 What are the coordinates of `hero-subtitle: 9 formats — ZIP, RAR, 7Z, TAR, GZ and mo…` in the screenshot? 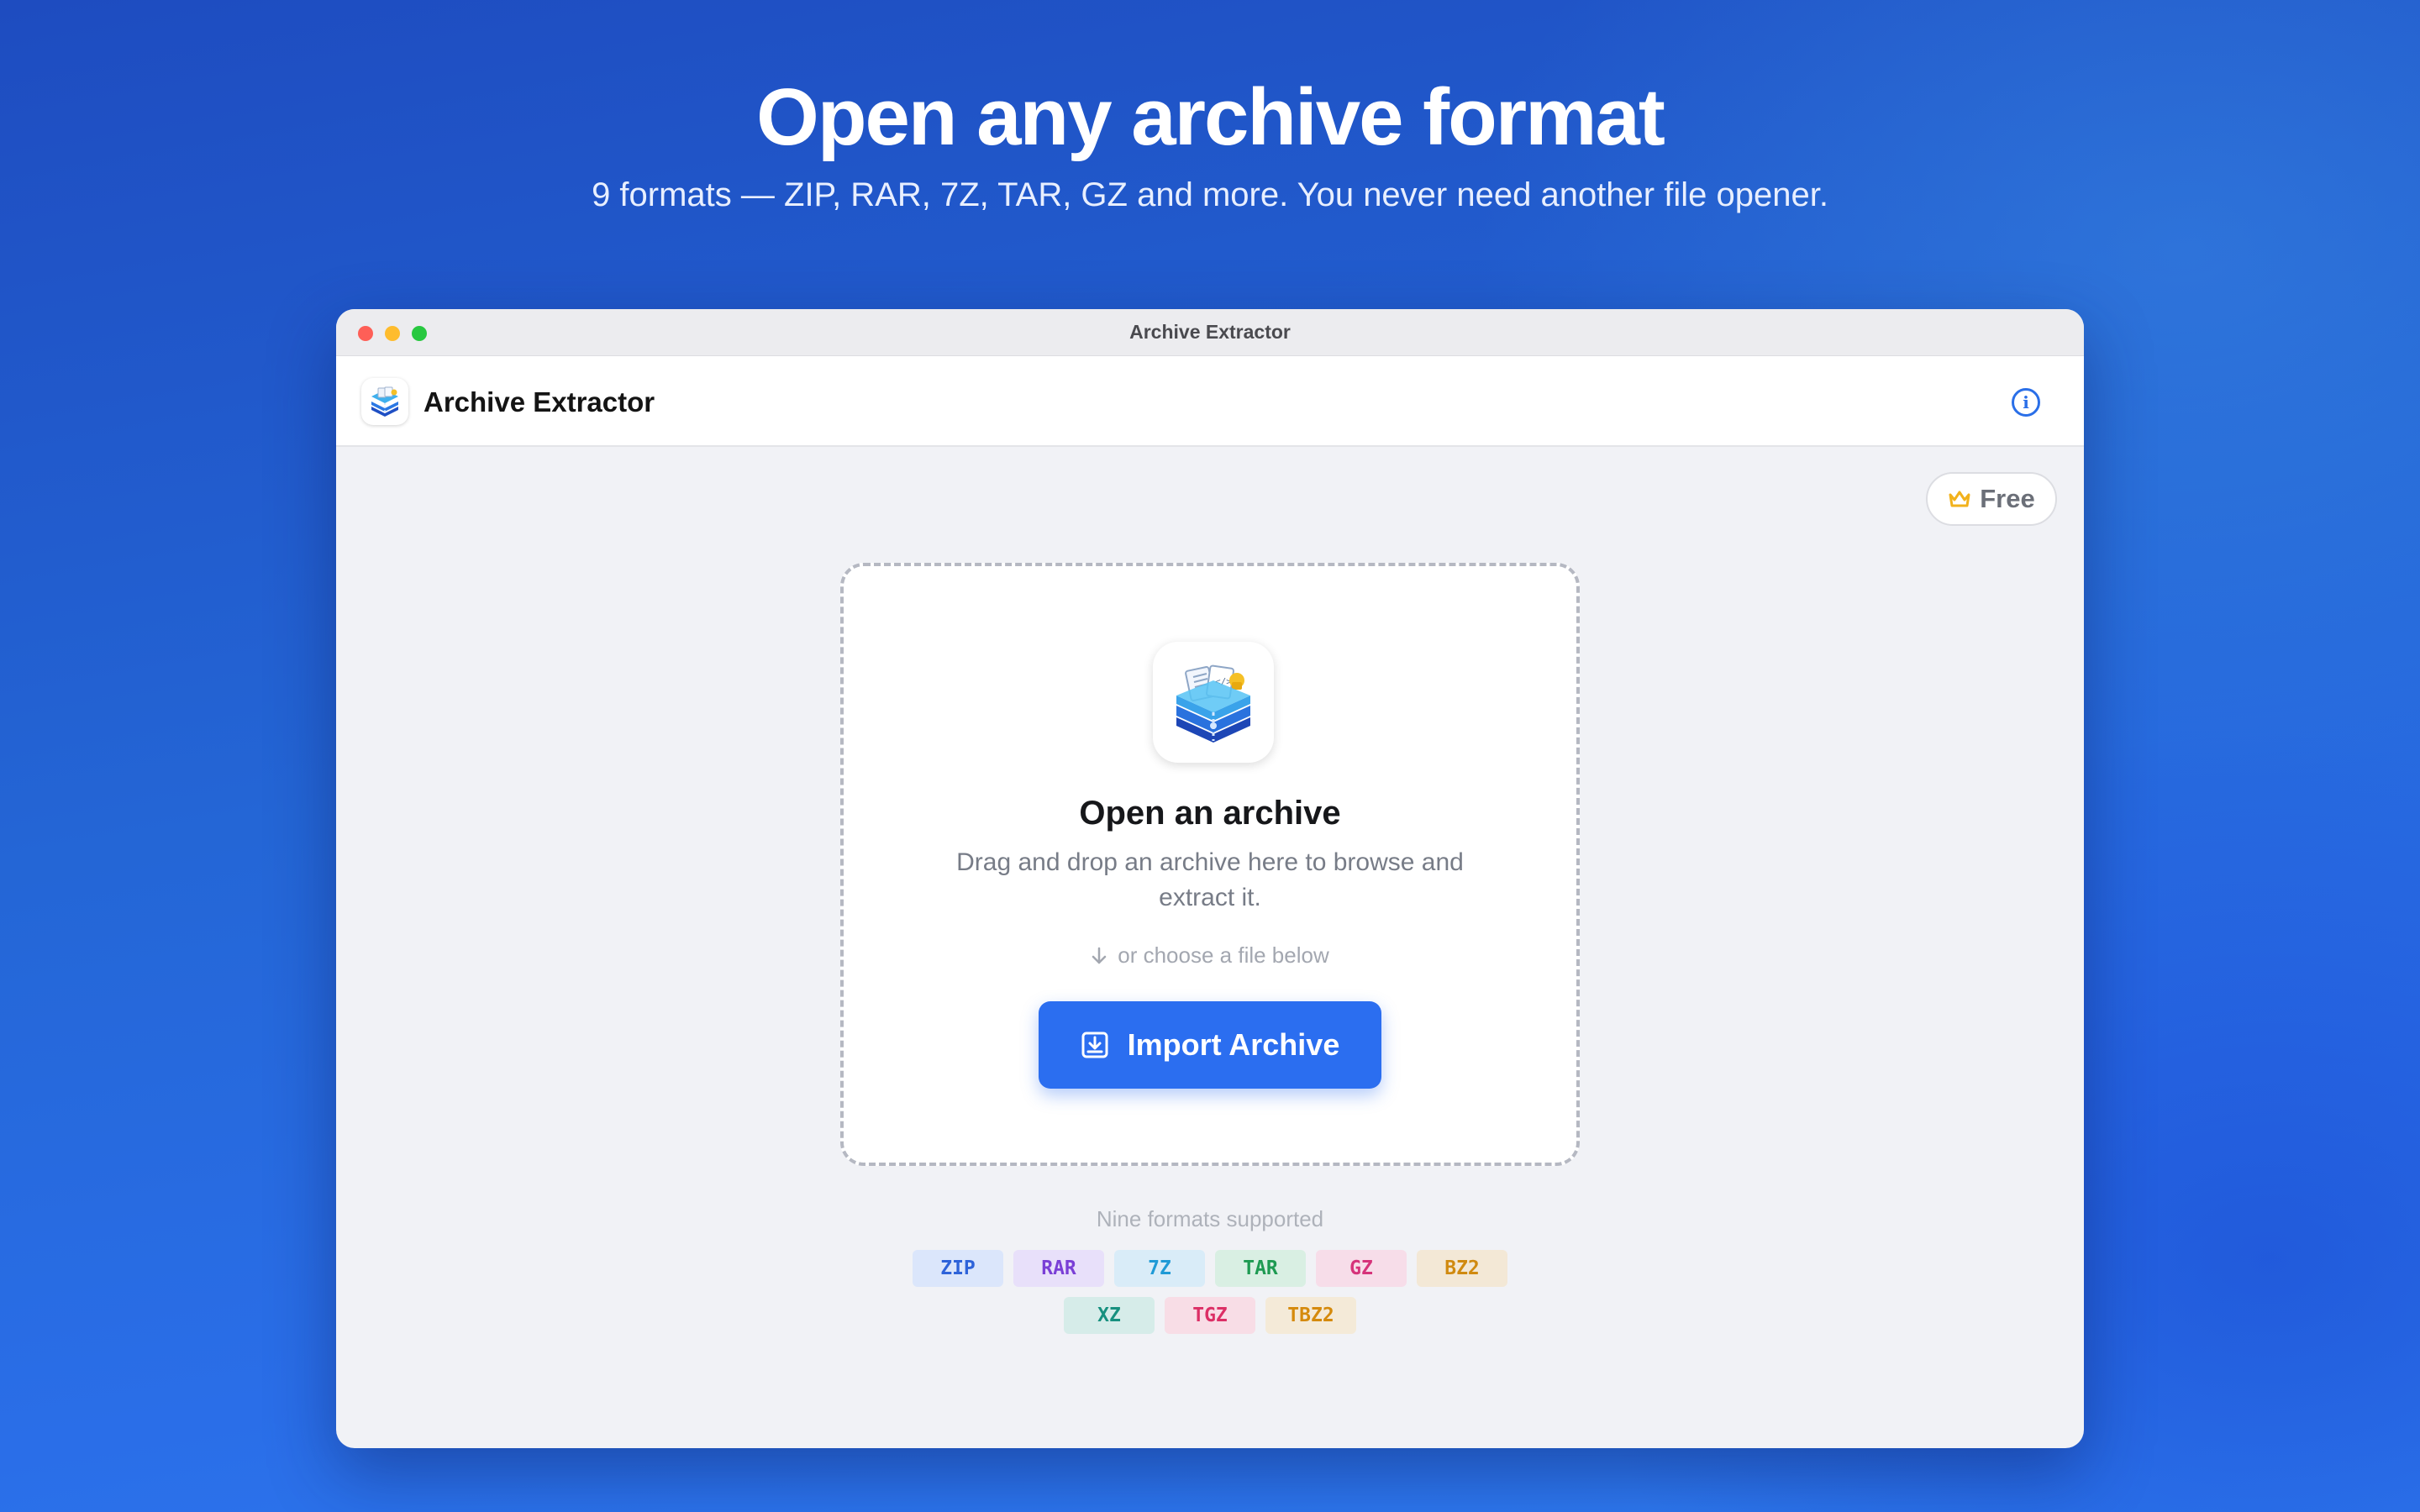 It's located at (1210, 194).